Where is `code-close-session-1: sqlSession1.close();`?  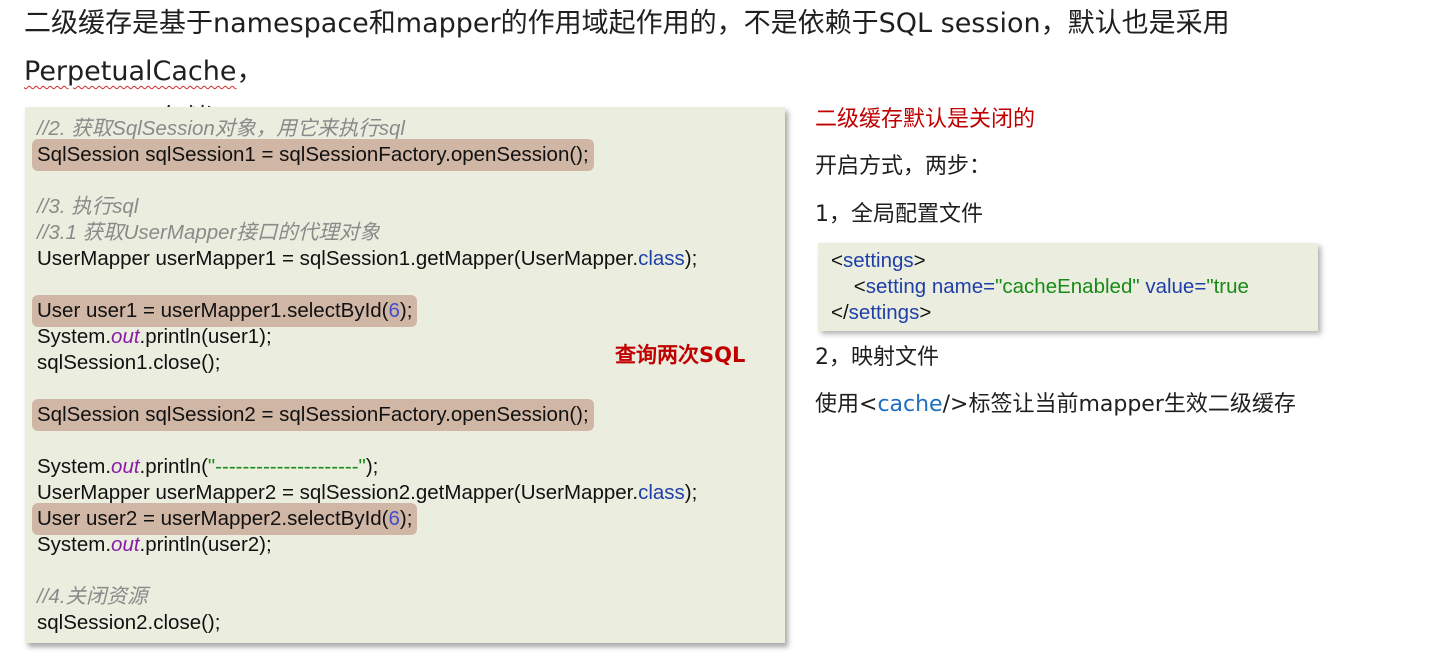
code-close-session-1: sqlSession1.close(); is located at coordinates (129, 362).